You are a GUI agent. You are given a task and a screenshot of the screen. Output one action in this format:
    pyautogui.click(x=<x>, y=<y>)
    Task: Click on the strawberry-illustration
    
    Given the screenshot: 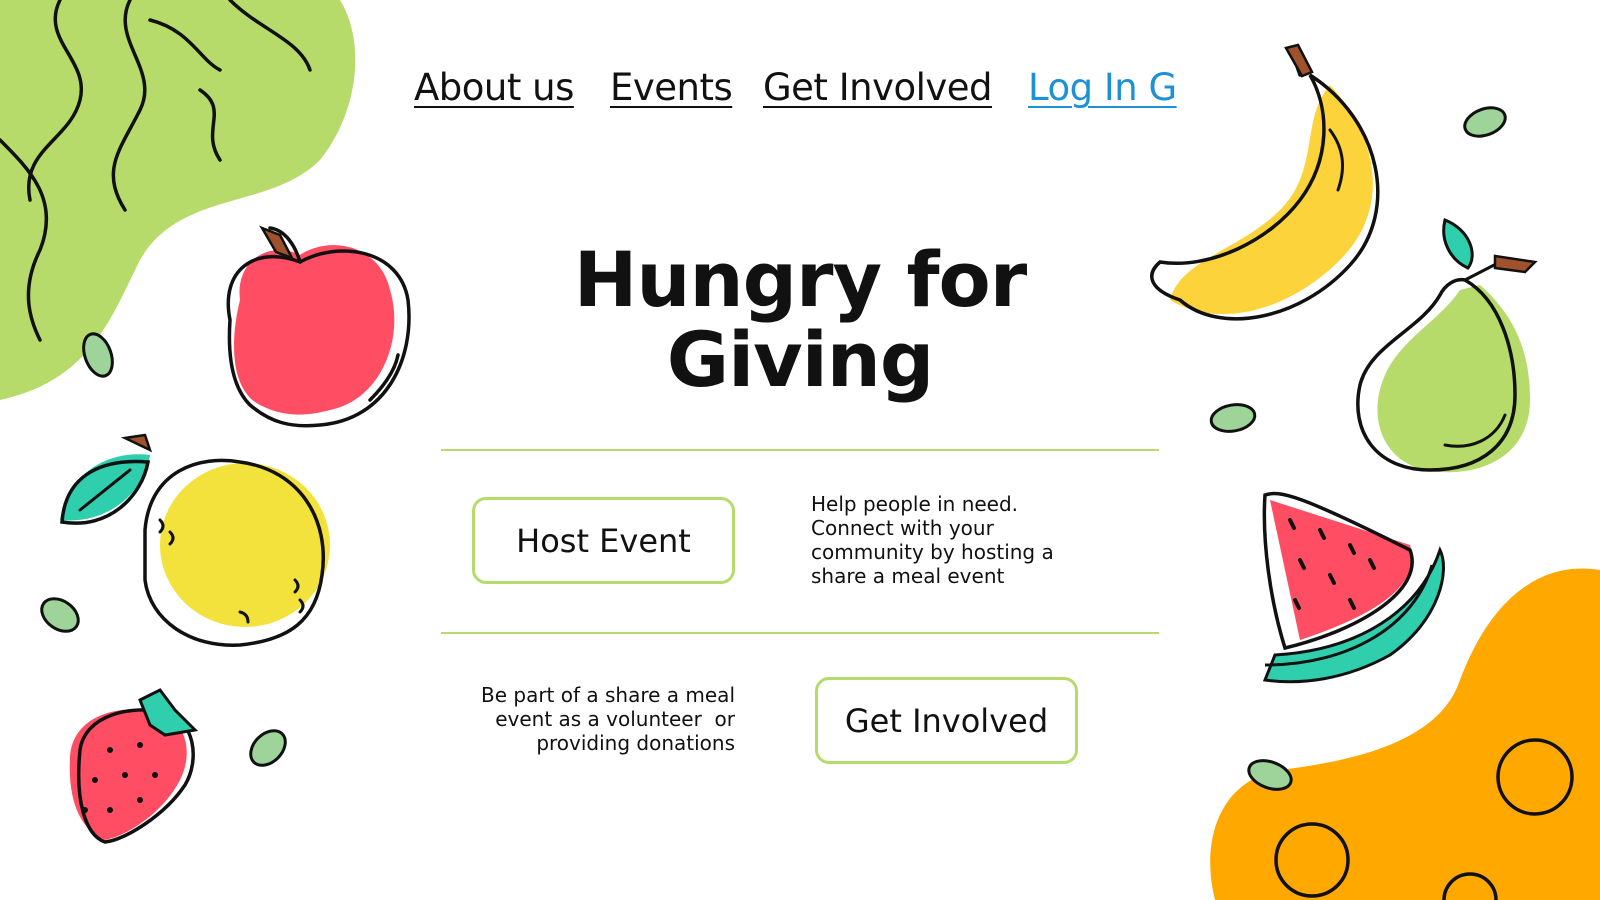 What is the action you would take?
    pyautogui.click(x=134, y=766)
    